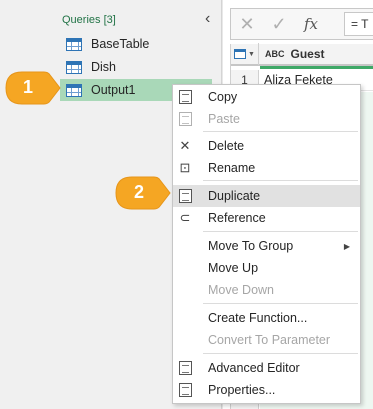 The height and width of the screenshot is (409, 373). What do you see at coordinates (185, 196) in the screenshot?
I see `duplicate-icon` at bounding box center [185, 196].